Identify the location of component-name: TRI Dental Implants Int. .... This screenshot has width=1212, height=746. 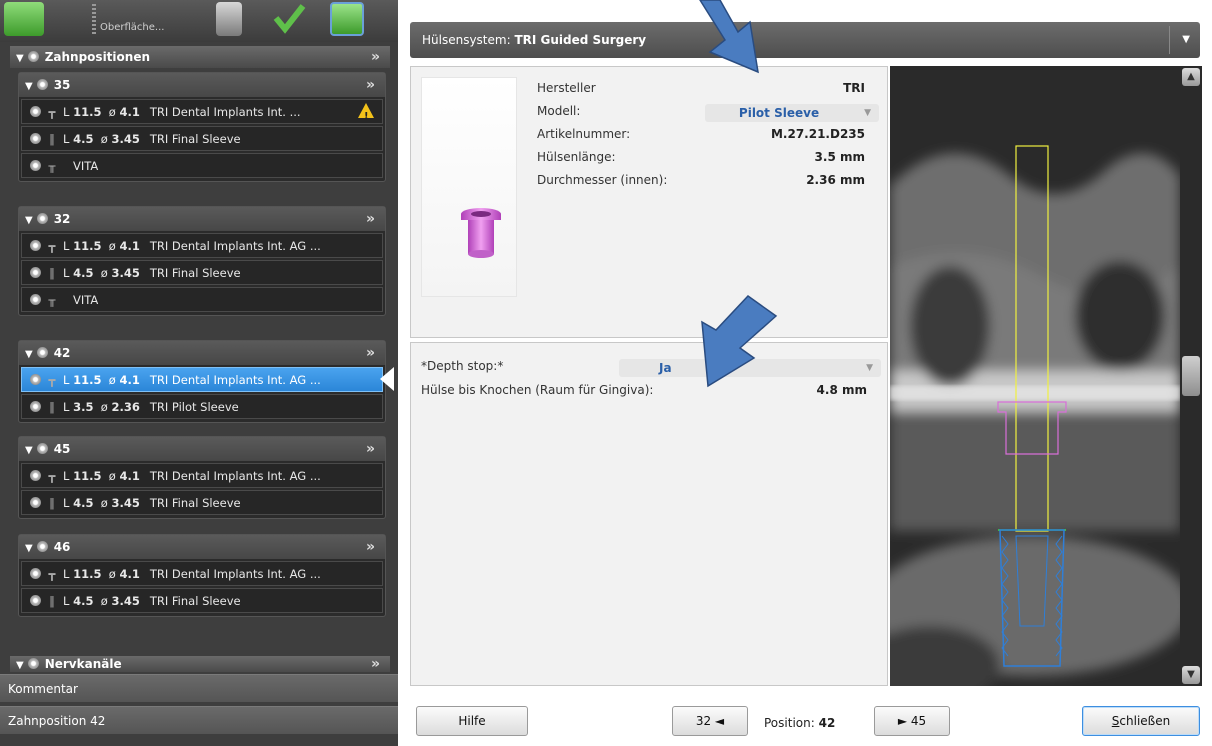
(225, 112).